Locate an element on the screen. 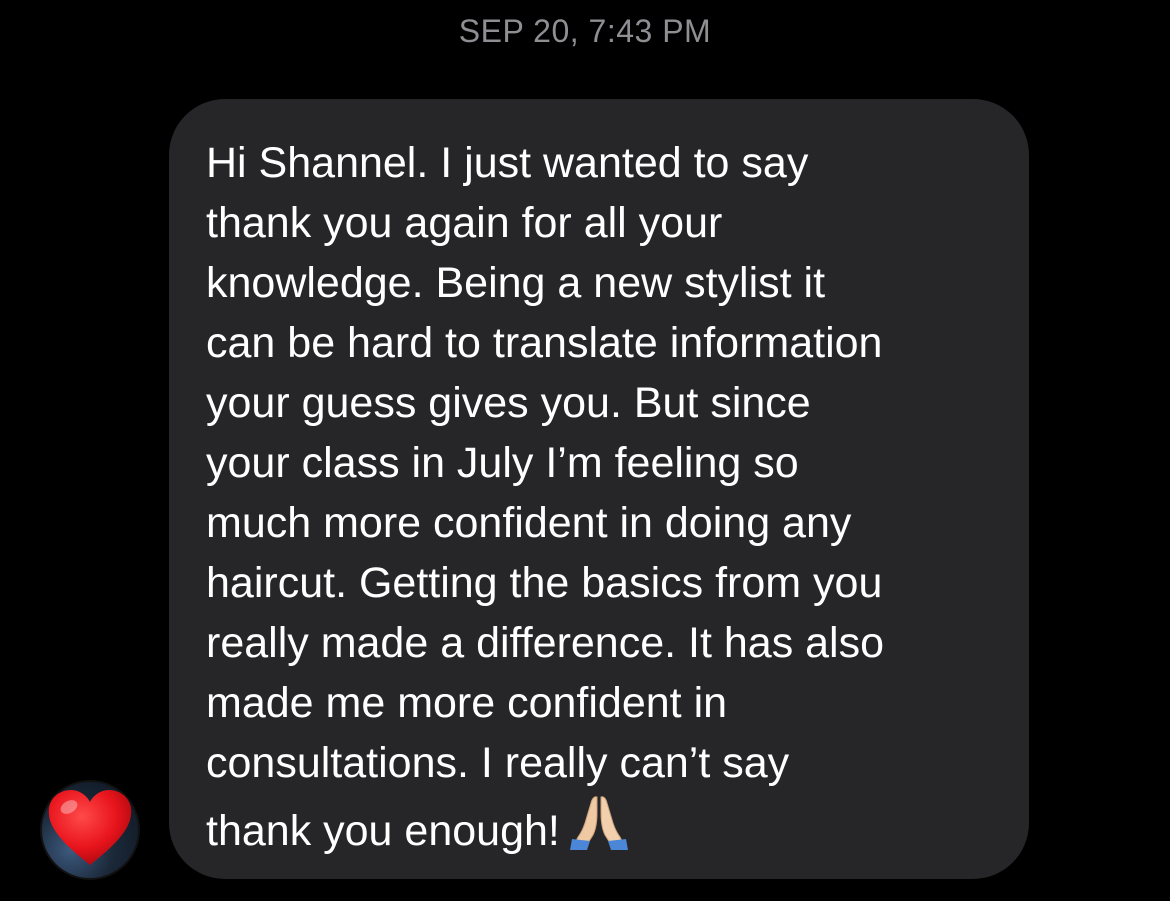  message-line: thank you again for all your is located at coordinates (464, 223).